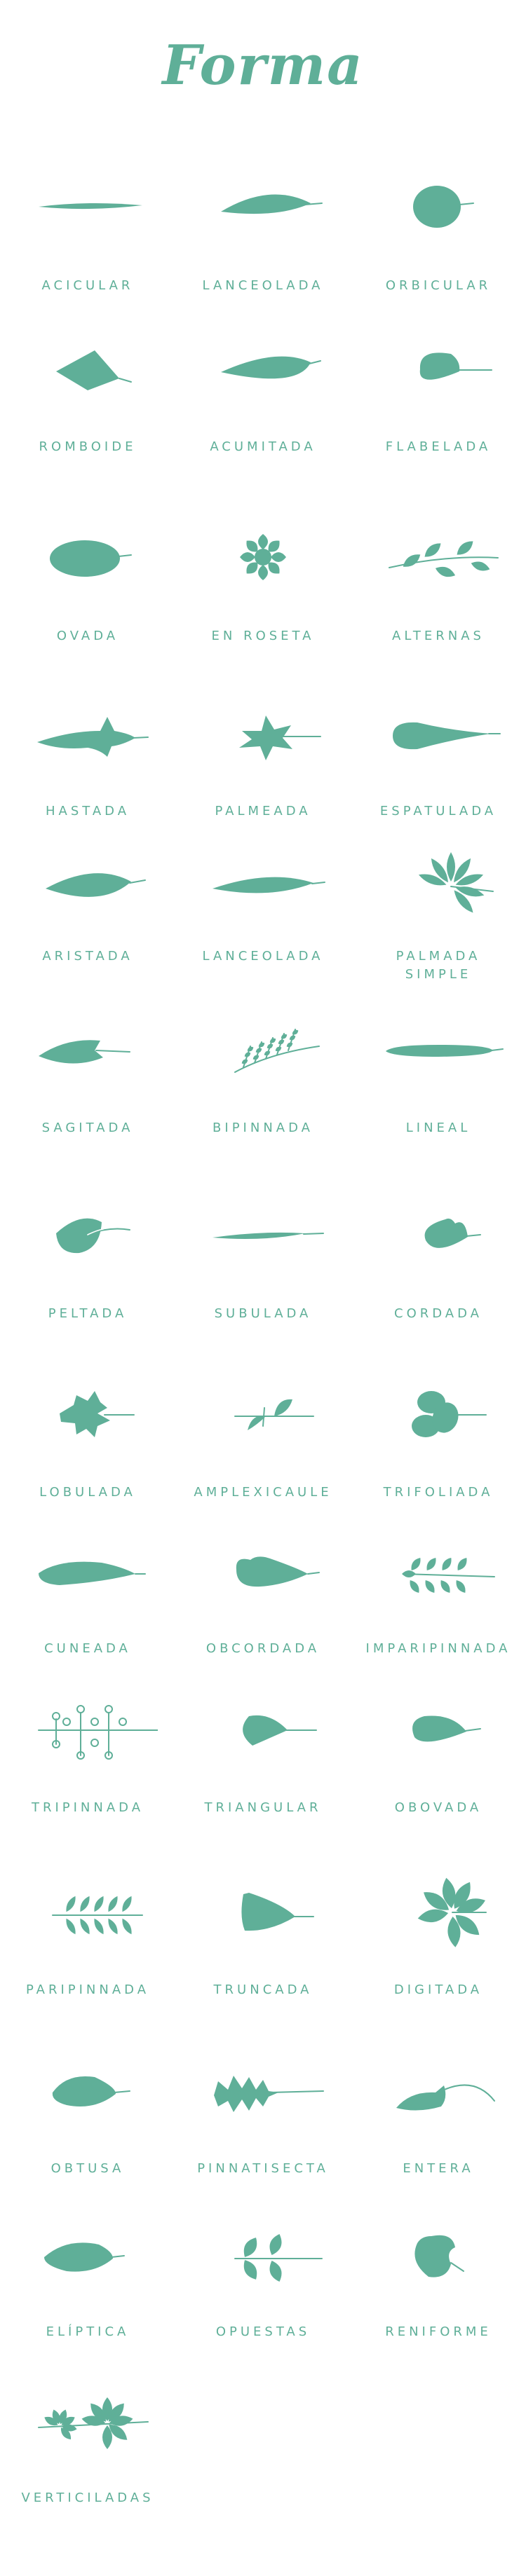 The width and height of the screenshot is (526, 2576). What do you see at coordinates (88, 447) in the screenshot?
I see `leaf-label: ROMBOIDE` at bounding box center [88, 447].